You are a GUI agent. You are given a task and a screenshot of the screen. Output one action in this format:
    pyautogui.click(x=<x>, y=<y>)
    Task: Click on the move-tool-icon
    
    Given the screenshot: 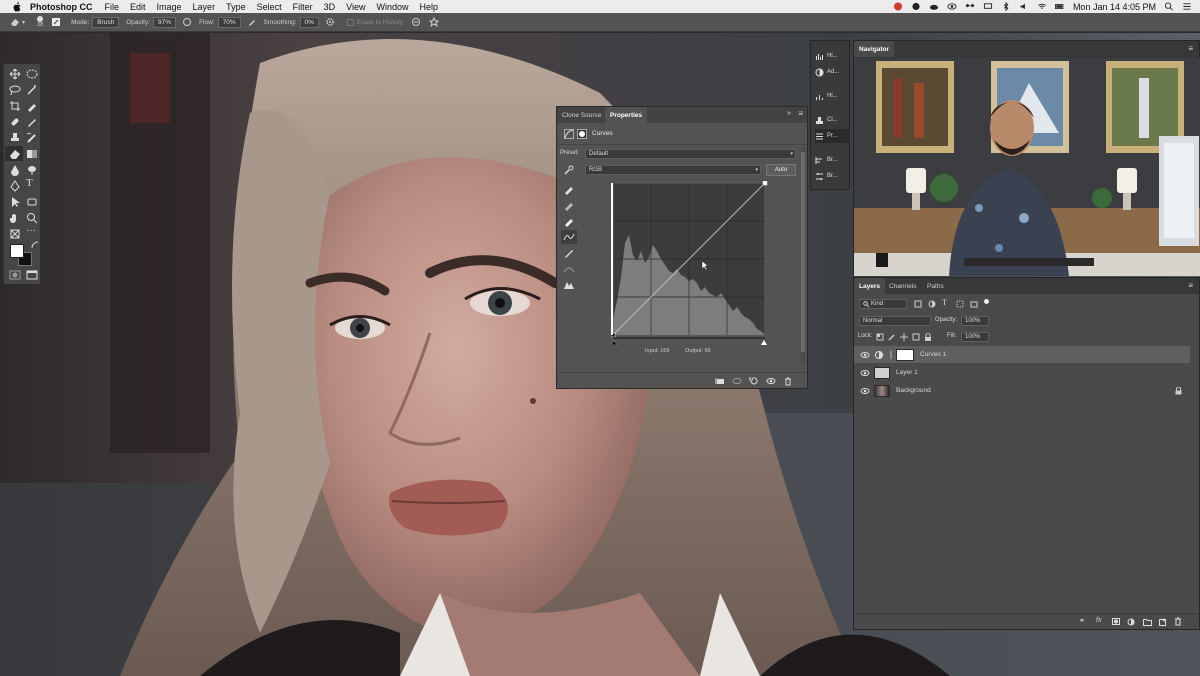 What is the action you would take?
    pyautogui.click(x=15, y=74)
    